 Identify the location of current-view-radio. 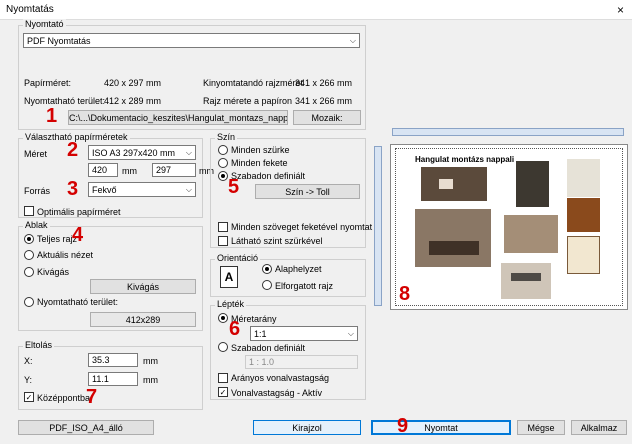
(29, 255).